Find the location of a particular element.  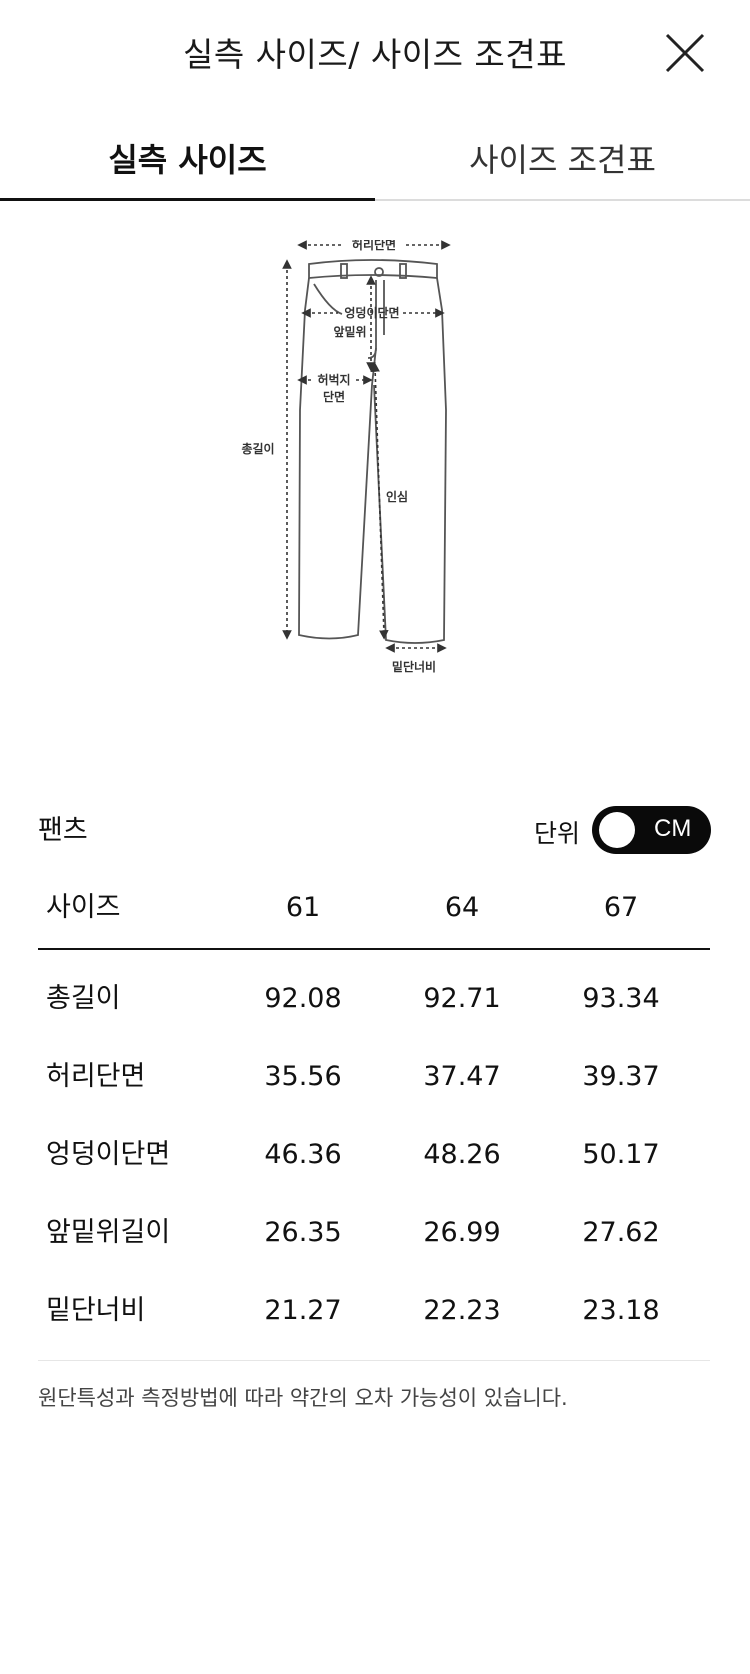

row-value: 35.56 is located at coordinates (303, 1076).